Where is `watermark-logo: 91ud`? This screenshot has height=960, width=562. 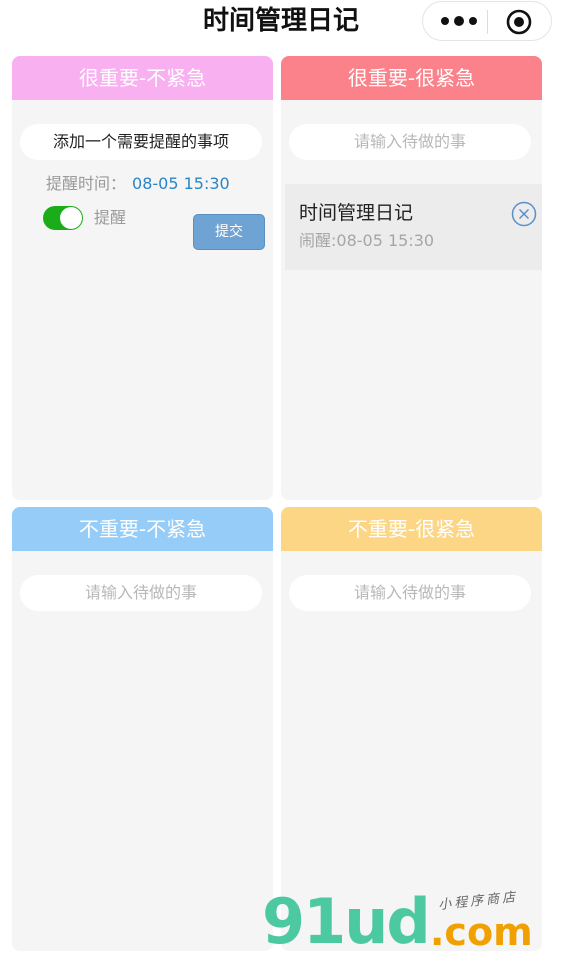
watermark-logo: 91ud is located at coordinates (346, 921).